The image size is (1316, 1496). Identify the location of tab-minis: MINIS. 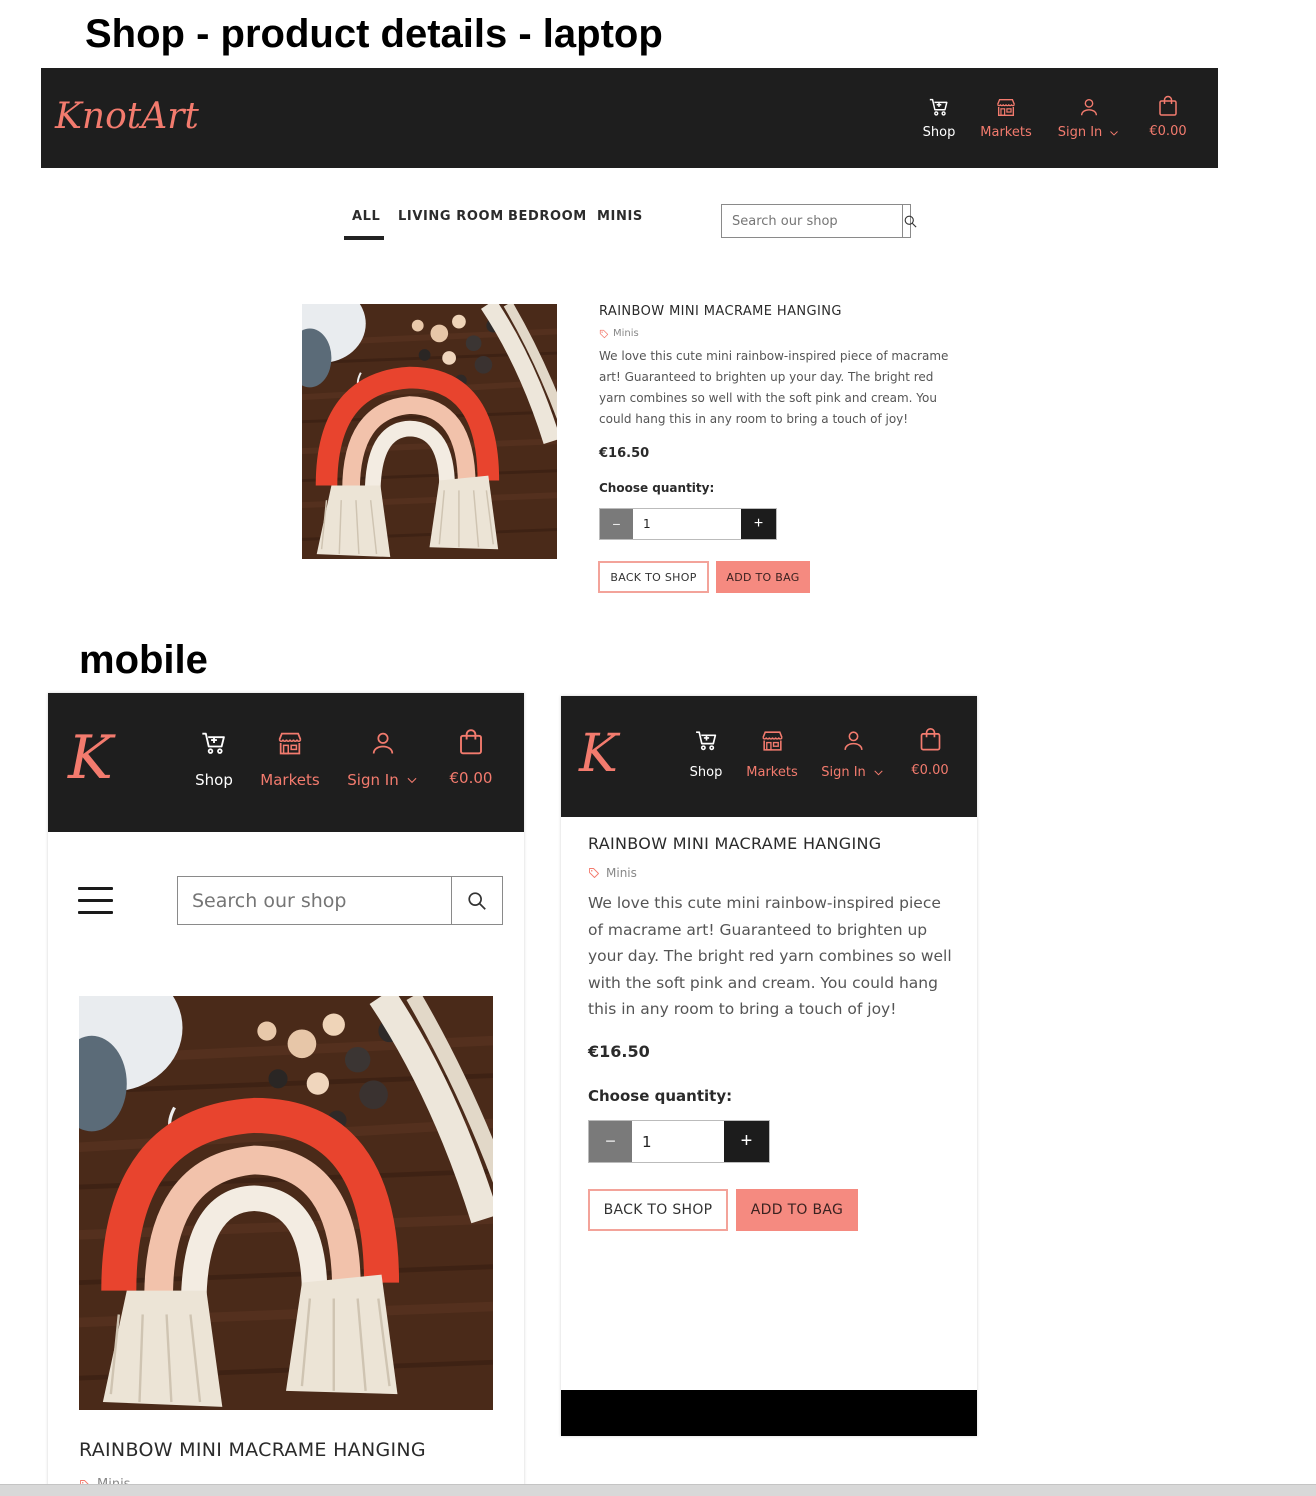
(620, 216).